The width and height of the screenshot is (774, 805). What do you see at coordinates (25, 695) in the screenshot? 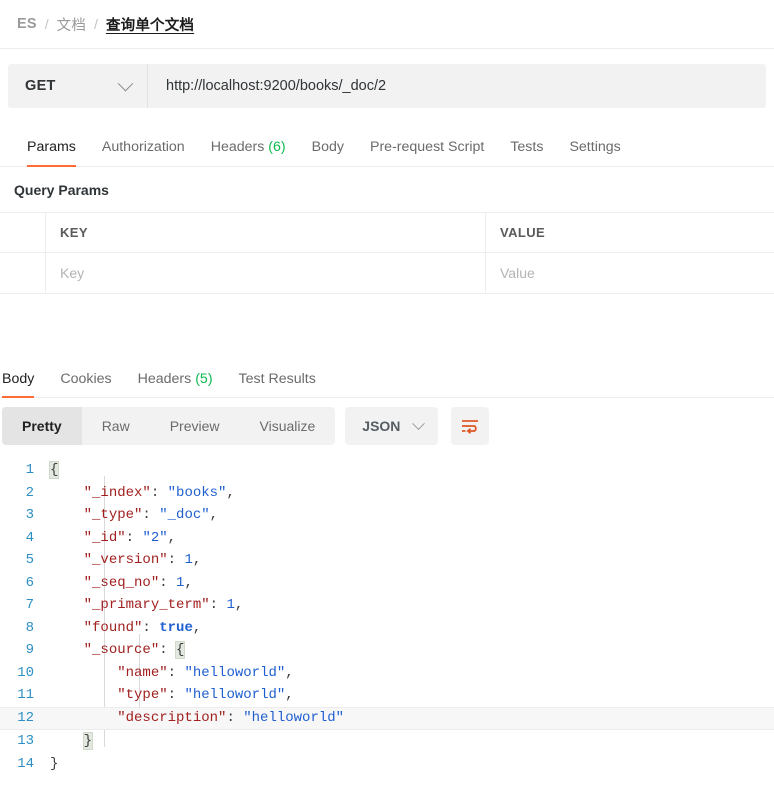
I see `line-number: 11` at bounding box center [25, 695].